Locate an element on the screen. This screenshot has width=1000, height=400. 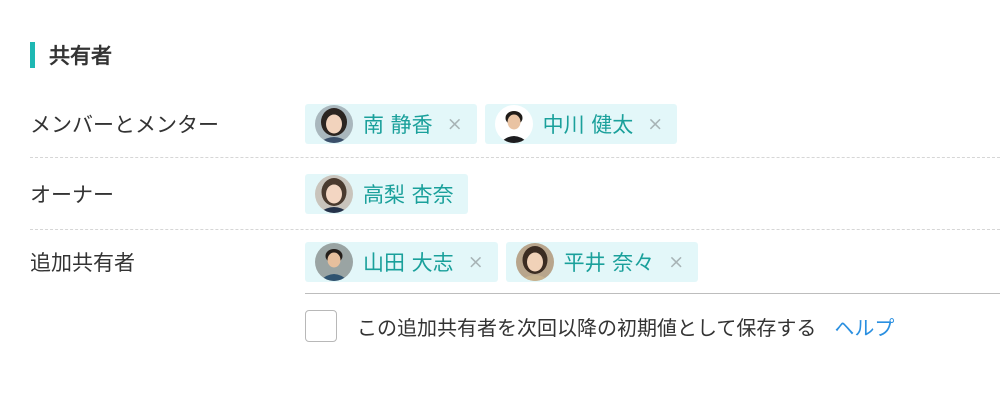
person-chip-nakagawa: 中川 健太 × is located at coordinates (581, 124).